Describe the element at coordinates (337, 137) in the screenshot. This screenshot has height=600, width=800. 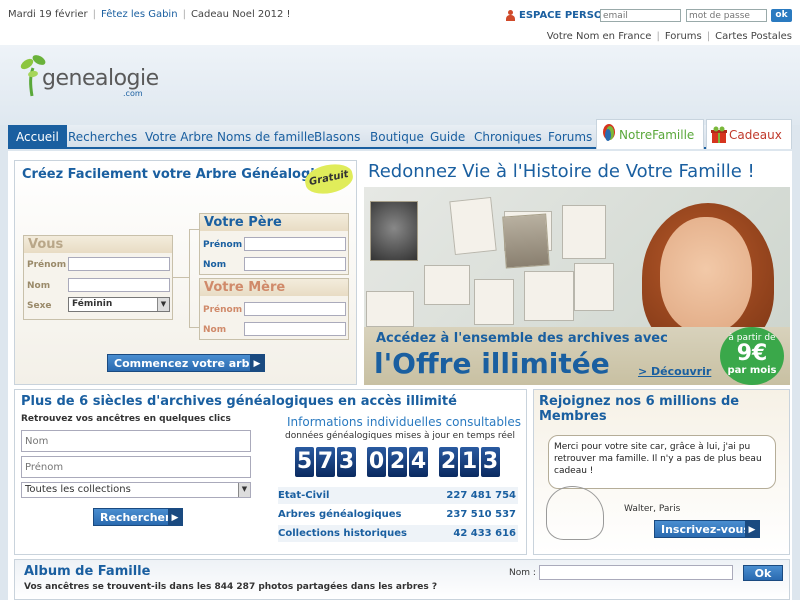
I see `nav-blasons: Blasons` at that location.